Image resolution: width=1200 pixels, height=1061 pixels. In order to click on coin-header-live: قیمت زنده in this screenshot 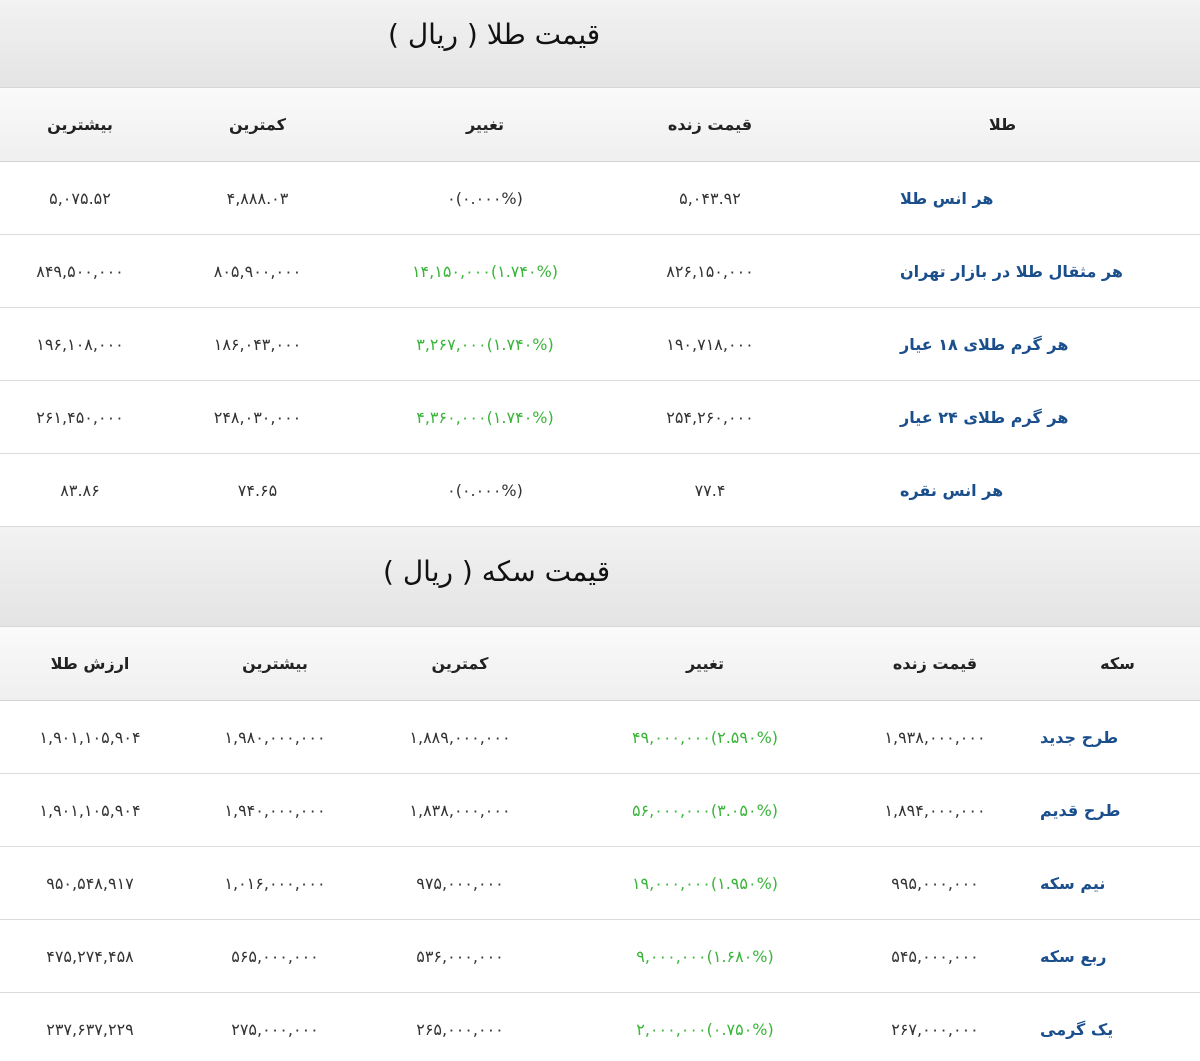, I will do `click(935, 663)`.